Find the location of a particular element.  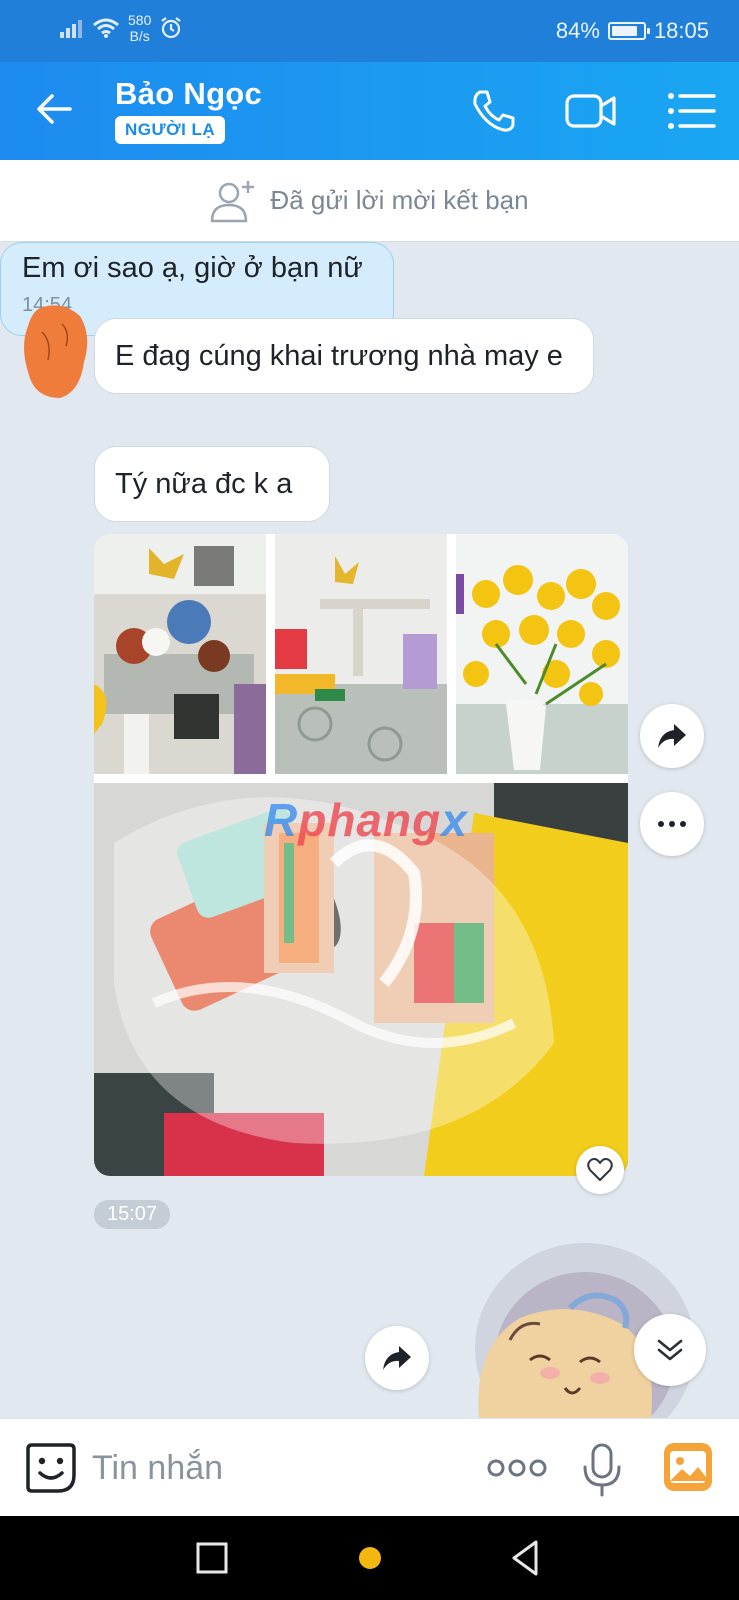

double-chevron-down-icon is located at coordinates (670, 1350).